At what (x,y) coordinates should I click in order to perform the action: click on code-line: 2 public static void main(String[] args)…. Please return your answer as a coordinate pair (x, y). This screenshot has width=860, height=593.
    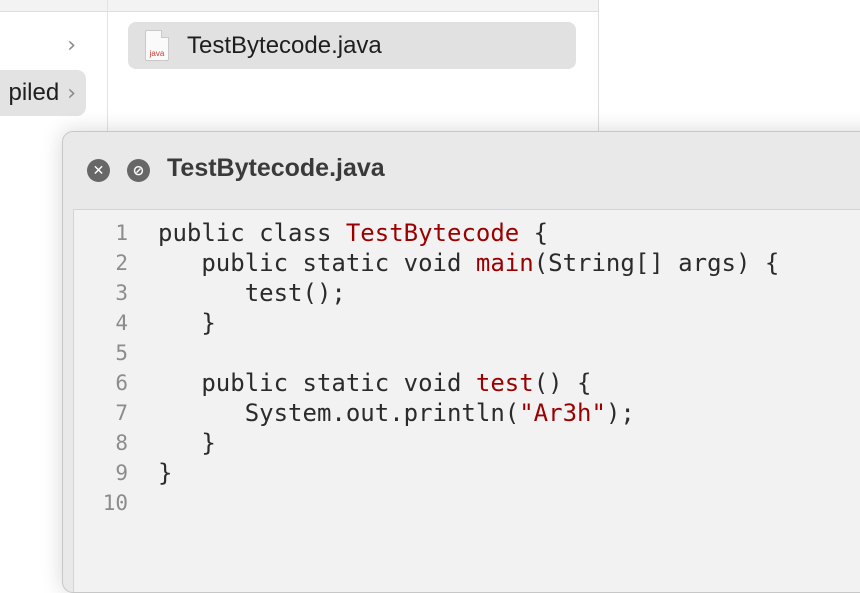
    Looking at the image, I should click on (467, 263).